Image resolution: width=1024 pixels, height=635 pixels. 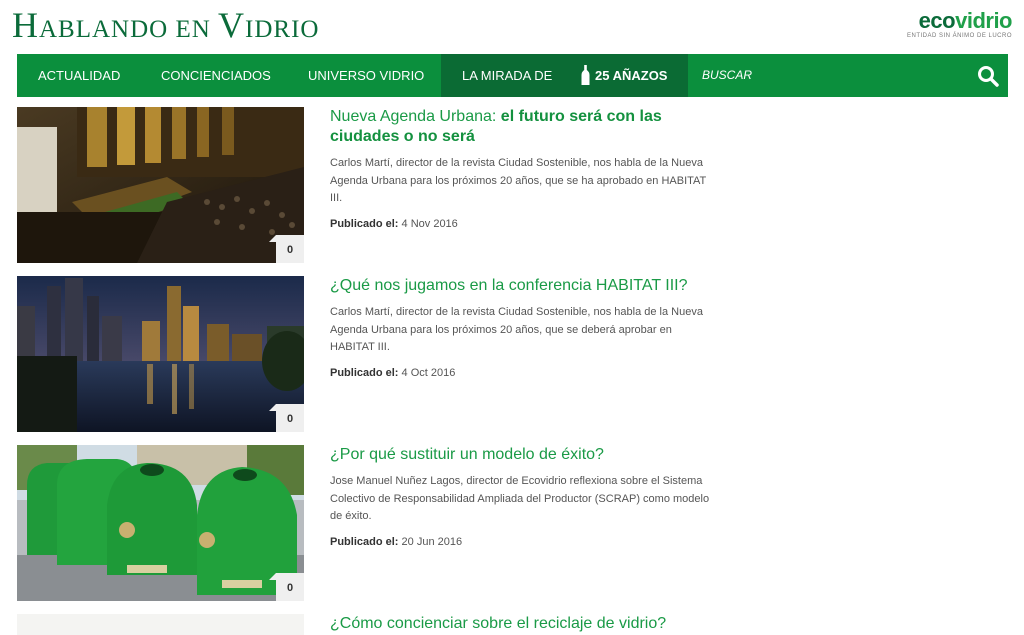 What do you see at coordinates (25, 25) in the screenshot?
I see `site-title-initial: H` at bounding box center [25, 25].